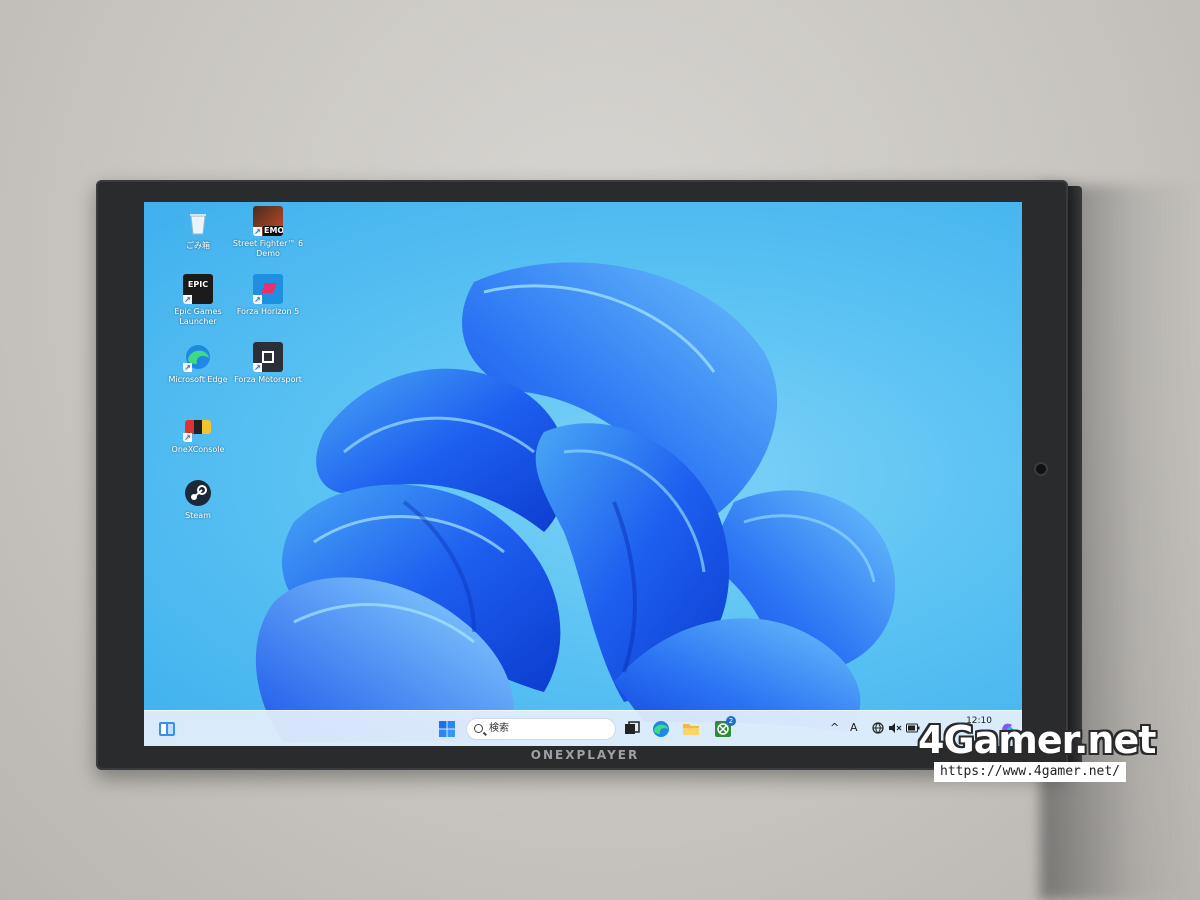 The height and width of the screenshot is (900, 1200). I want to click on desktop-icon-forza-motorsport: ↗ Forza Motorsport, so click(268, 363).